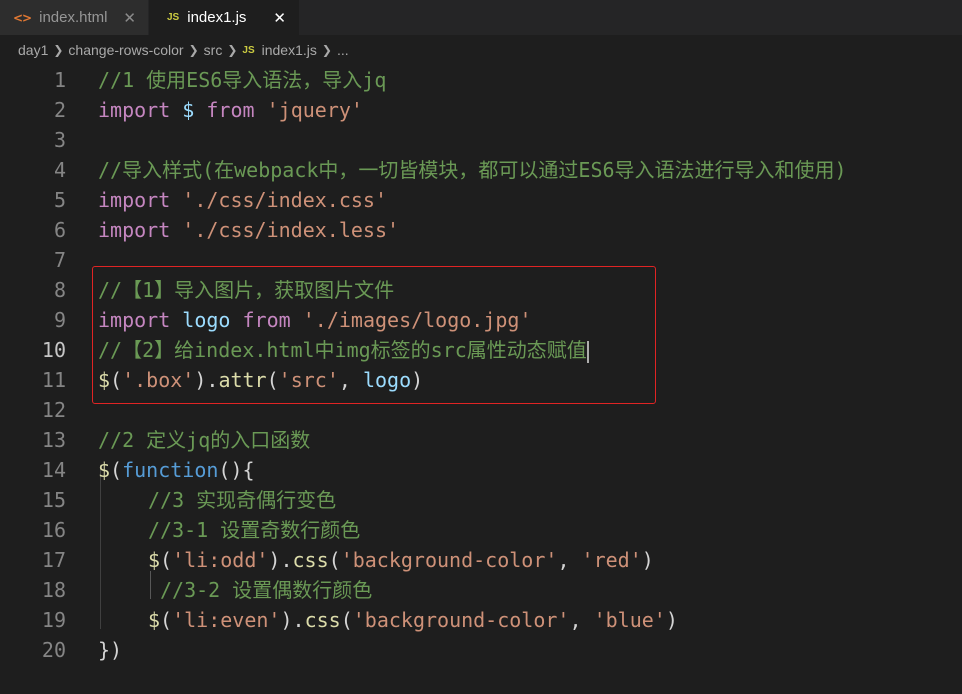  I want to click on line-number: 5, so click(59, 200).